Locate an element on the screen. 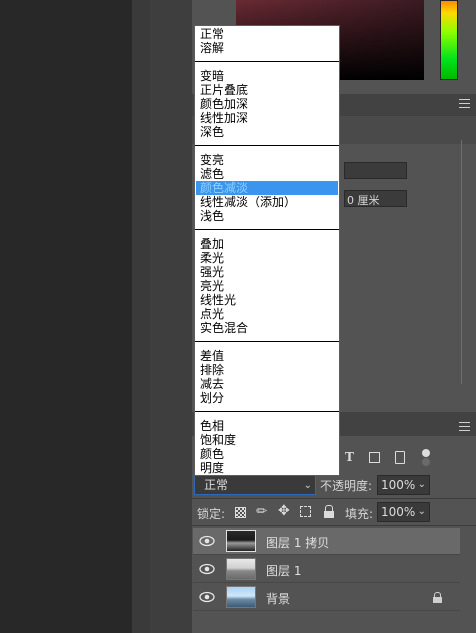  blend-option-saturation: 饱和度 is located at coordinates (268, 440).